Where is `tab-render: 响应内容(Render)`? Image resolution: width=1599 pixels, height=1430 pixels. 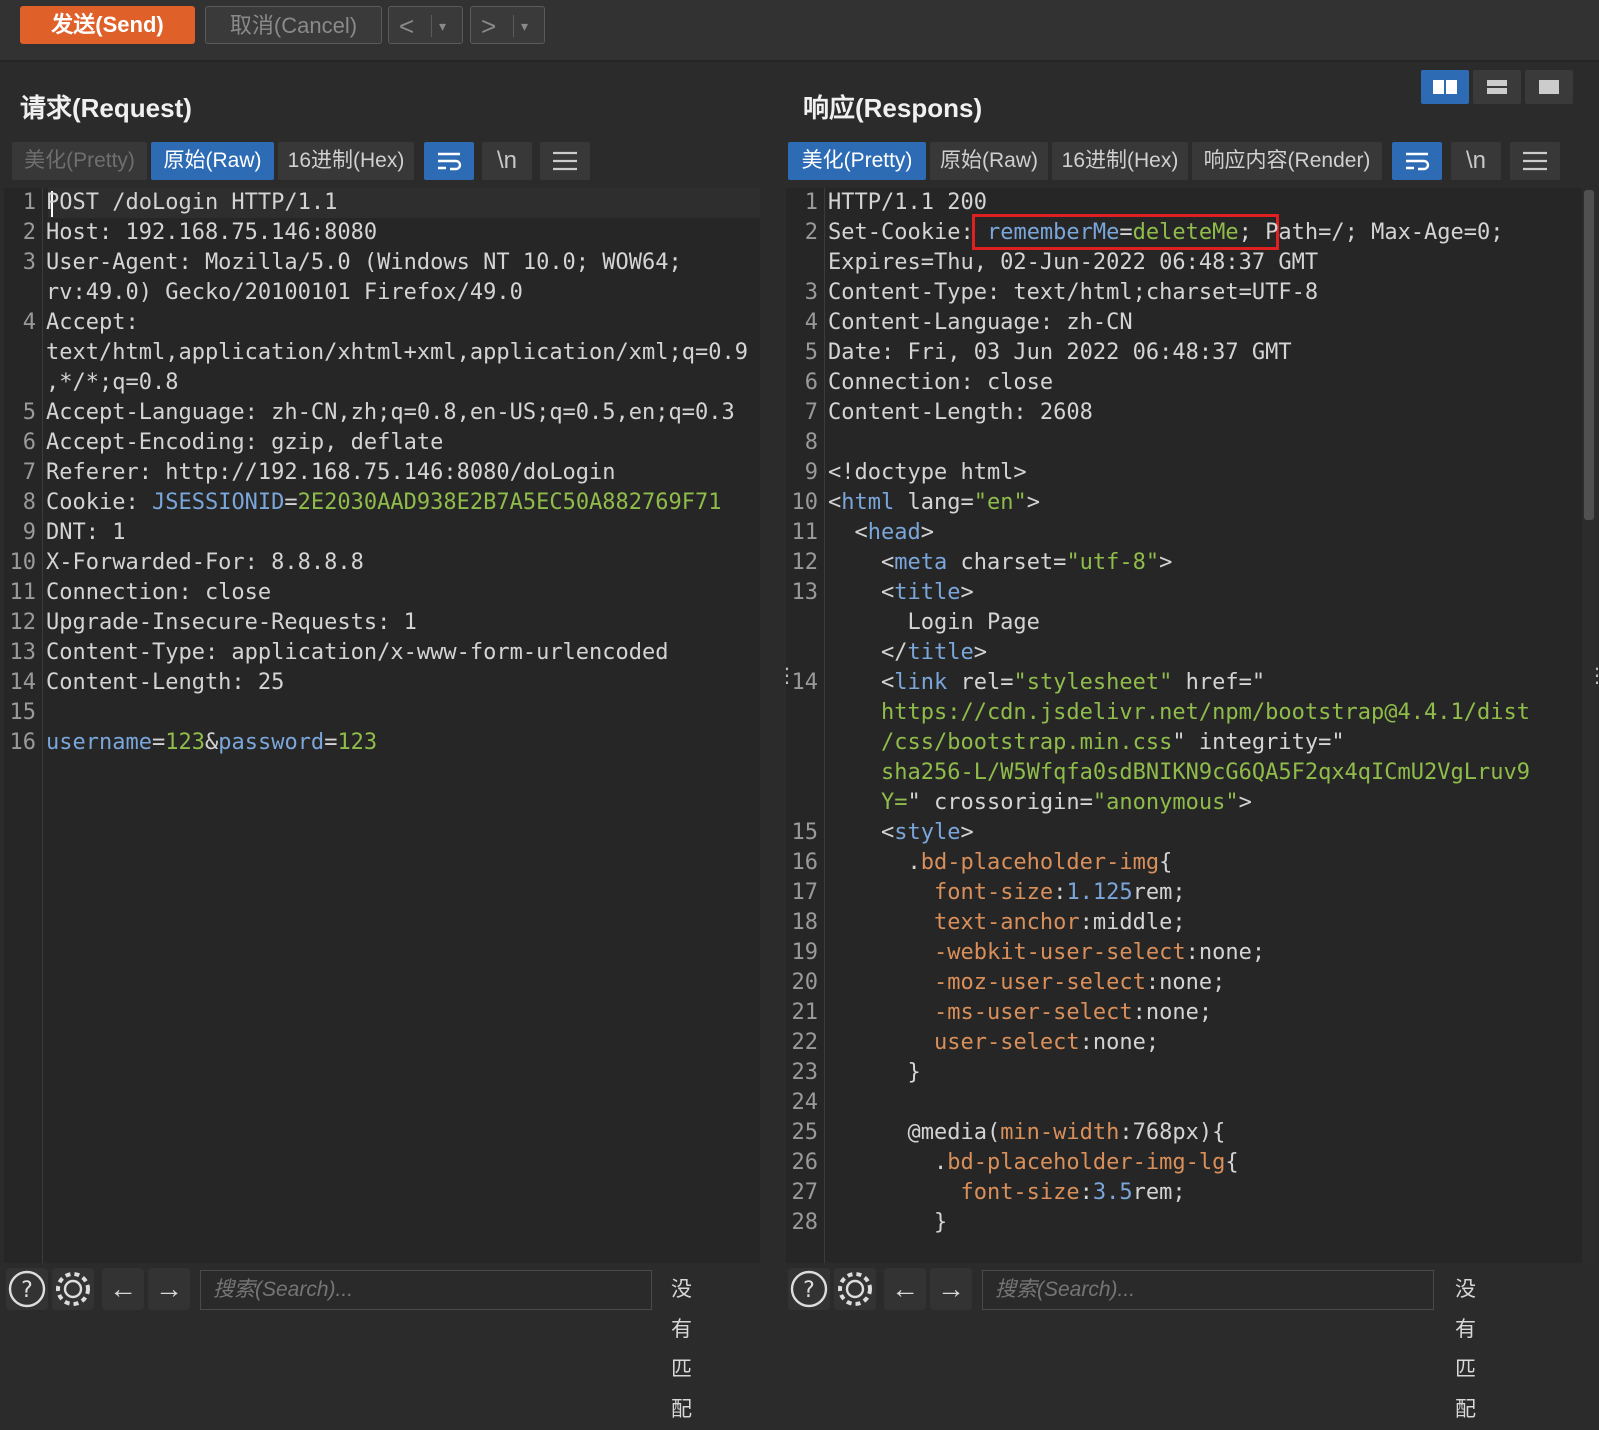
tab-render: 响应内容(Render) is located at coordinates (1287, 161).